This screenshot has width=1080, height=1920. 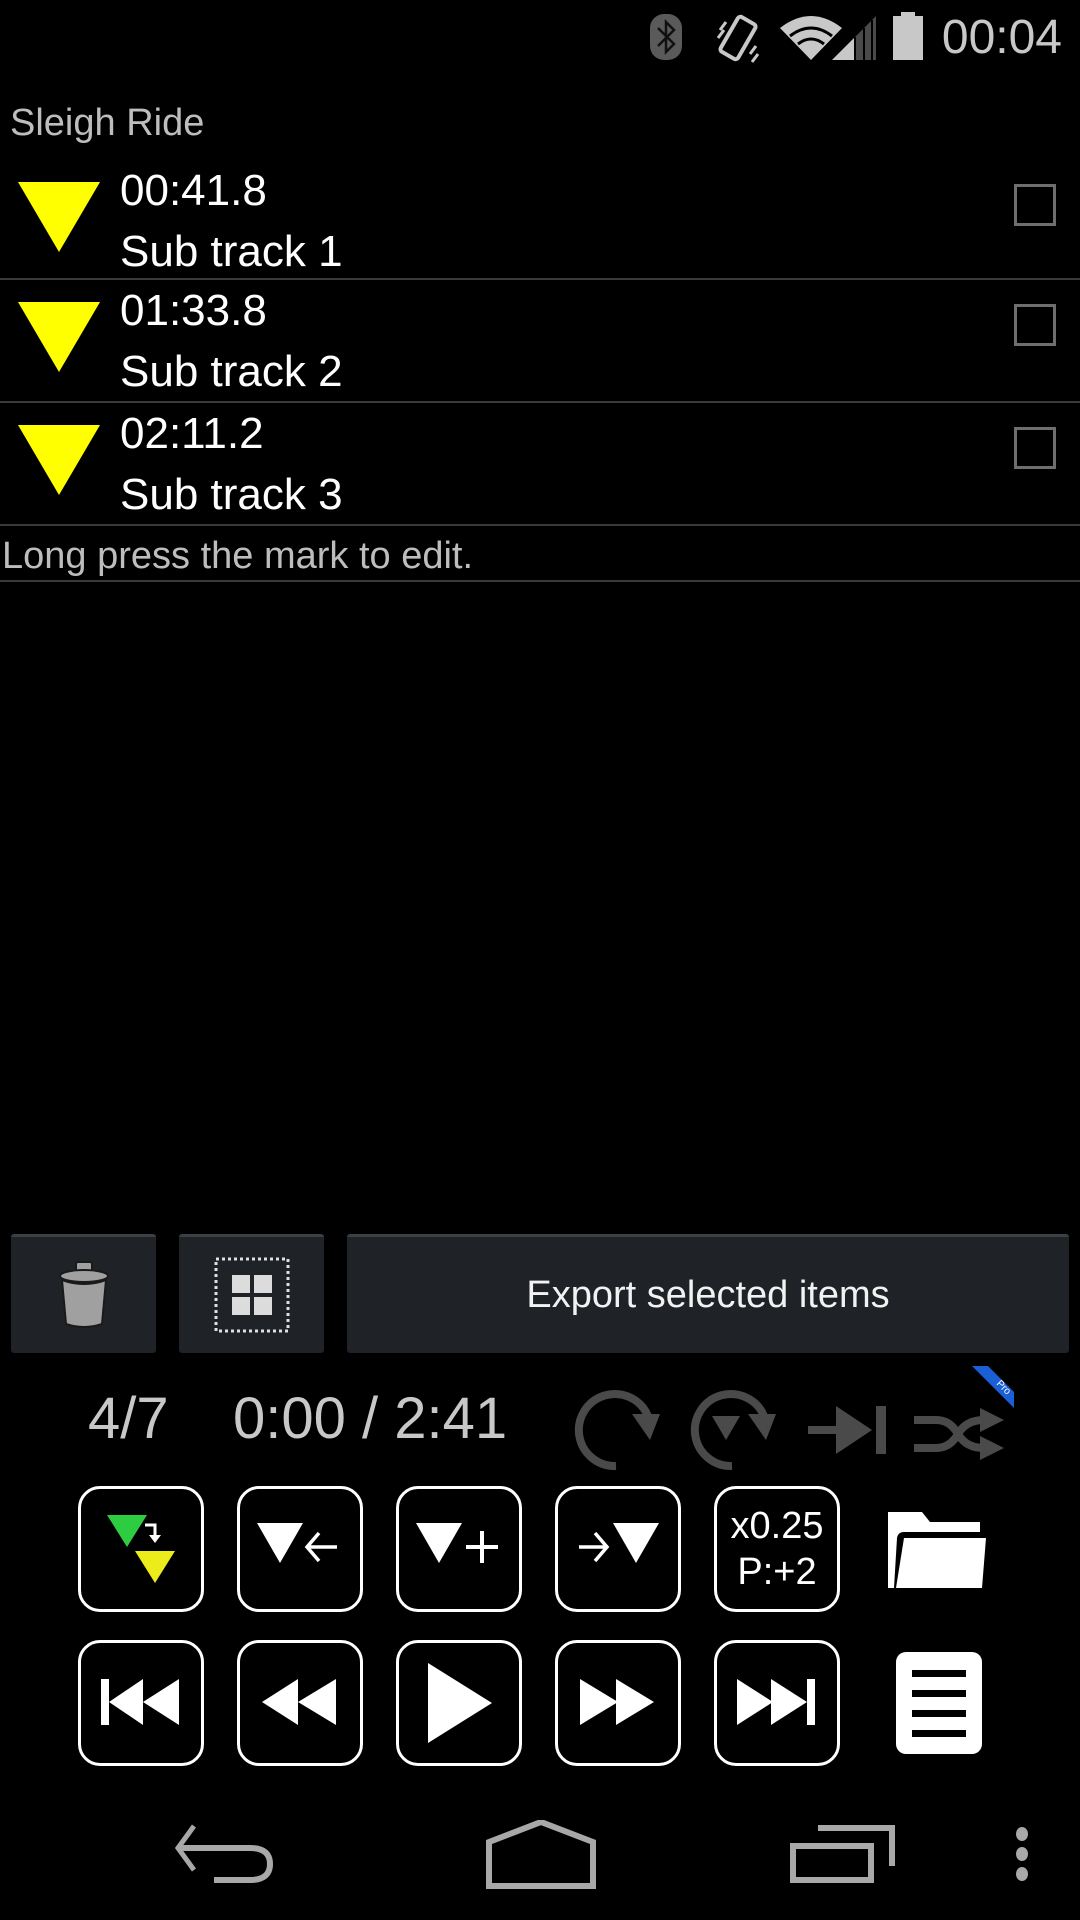 What do you see at coordinates (845, 1854) in the screenshot?
I see `recents-icon` at bounding box center [845, 1854].